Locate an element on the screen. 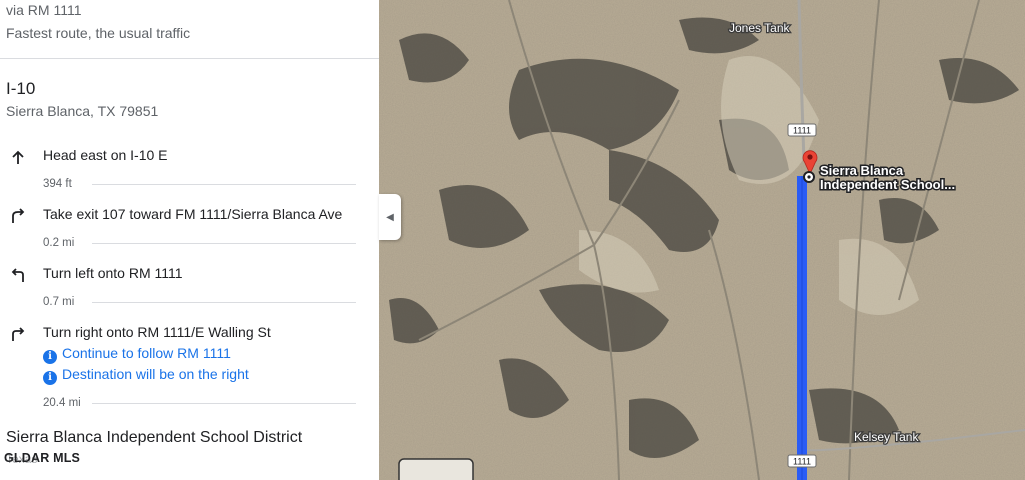 The width and height of the screenshot is (1025, 480). step-note: i Destination will be on the right is located at coordinates (146, 375).